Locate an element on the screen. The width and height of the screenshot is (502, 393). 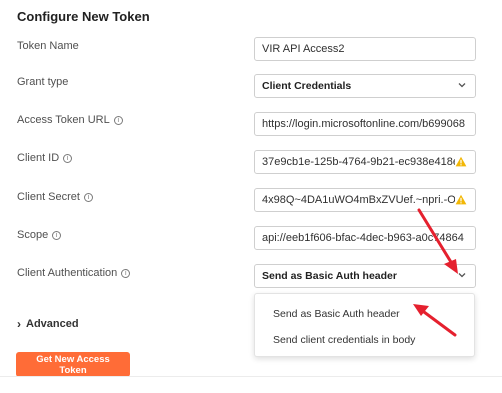
client-id-input: 37e9cb1e-125b-4764-9b21-ec938e418e is located at coordinates (365, 162).